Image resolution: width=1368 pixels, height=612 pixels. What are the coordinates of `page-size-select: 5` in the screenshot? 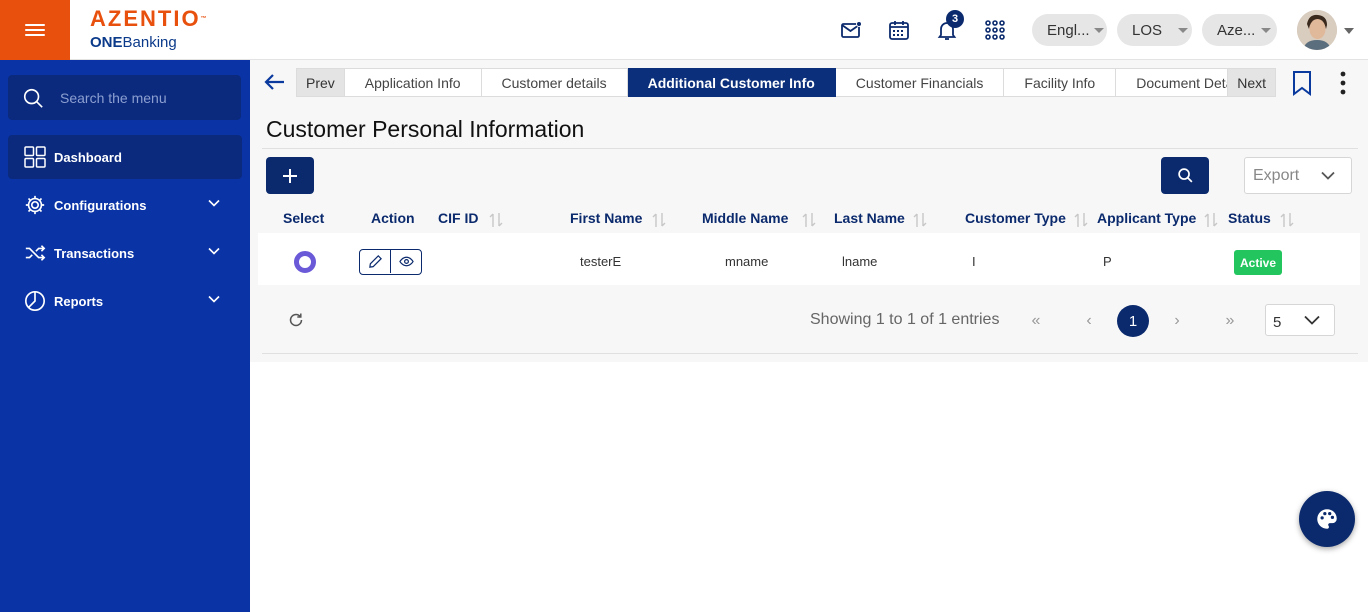 It's located at (1300, 320).